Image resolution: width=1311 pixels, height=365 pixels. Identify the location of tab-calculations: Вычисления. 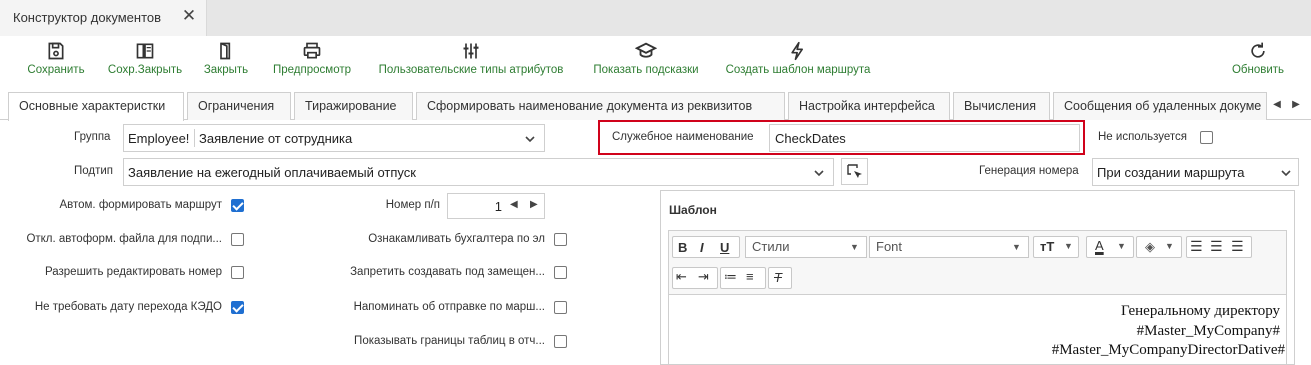
(1001, 106).